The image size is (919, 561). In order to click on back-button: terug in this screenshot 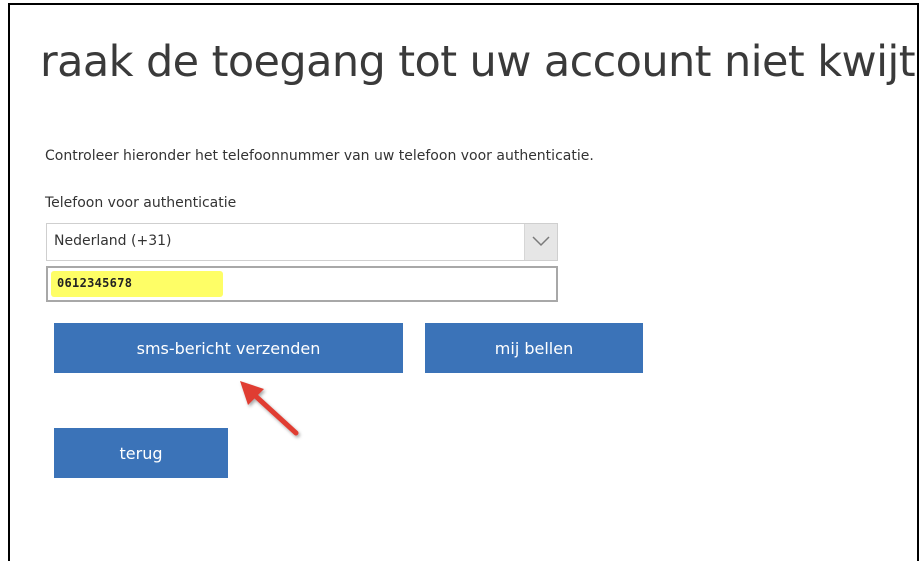, I will do `click(141, 453)`.